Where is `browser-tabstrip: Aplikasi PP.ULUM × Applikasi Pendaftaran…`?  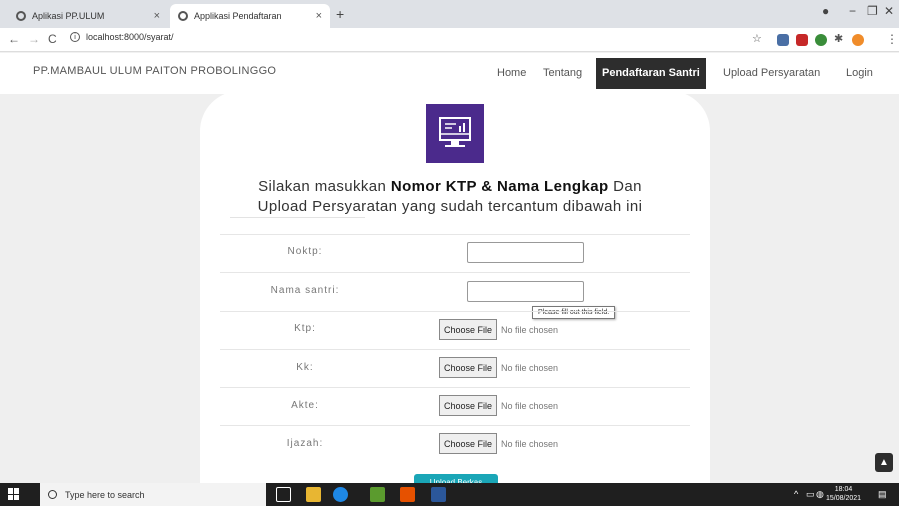
browser-tabstrip: Aplikasi PP.ULUM × Applikasi Pendaftaran… is located at coordinates (449, 14).